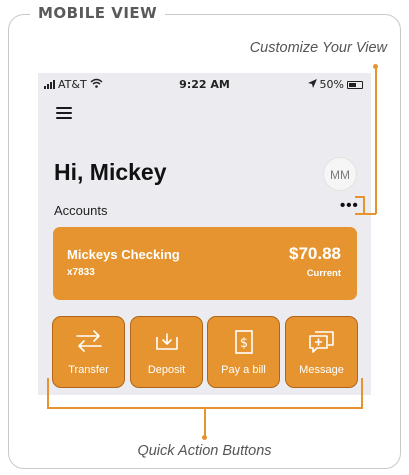  What do you see at coordinates (243, 370) in the screenshot?
I see `pay-bill-label: Pay a bill` at bounding box center [243, 370].